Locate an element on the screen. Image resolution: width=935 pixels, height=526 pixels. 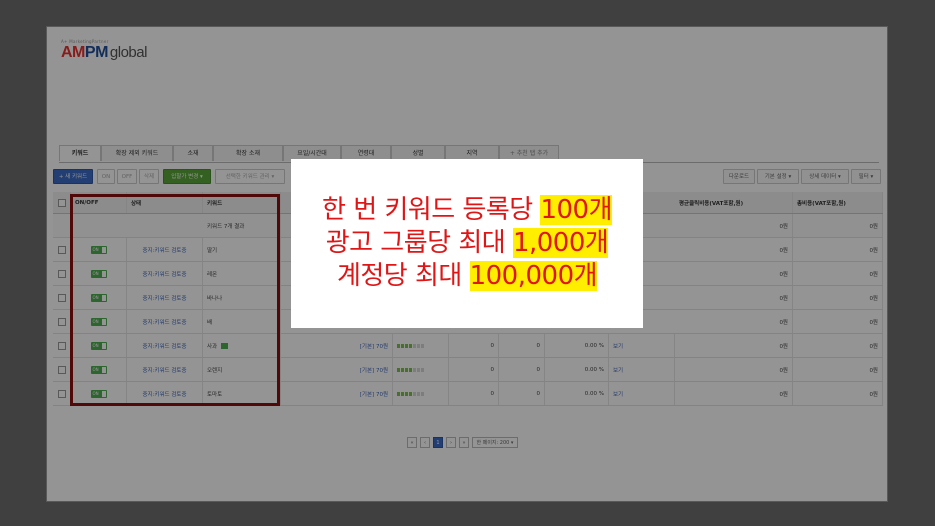
popup-line-2-highlight: 1,000개 is located at coordinates (560, 243).